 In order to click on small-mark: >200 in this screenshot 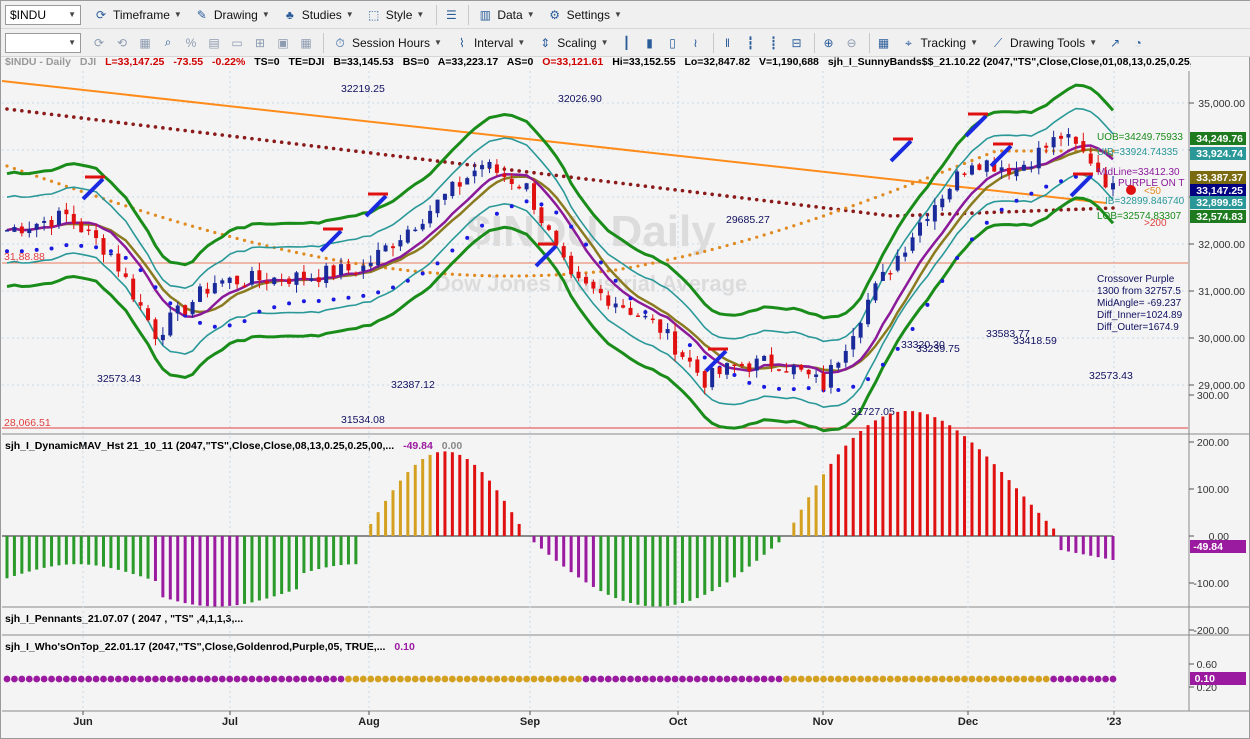, I will do `click(1155, 223)`.